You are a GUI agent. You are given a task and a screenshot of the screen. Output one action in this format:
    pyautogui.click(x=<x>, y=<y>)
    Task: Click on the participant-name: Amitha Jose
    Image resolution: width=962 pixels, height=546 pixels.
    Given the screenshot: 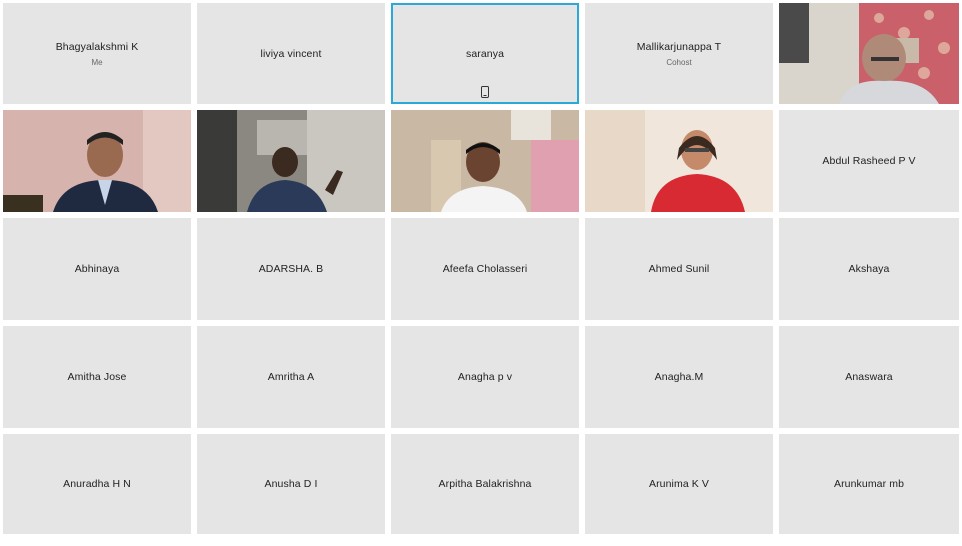 What is the action you would take?
    pyautogui.click(x=97, y=377)
    